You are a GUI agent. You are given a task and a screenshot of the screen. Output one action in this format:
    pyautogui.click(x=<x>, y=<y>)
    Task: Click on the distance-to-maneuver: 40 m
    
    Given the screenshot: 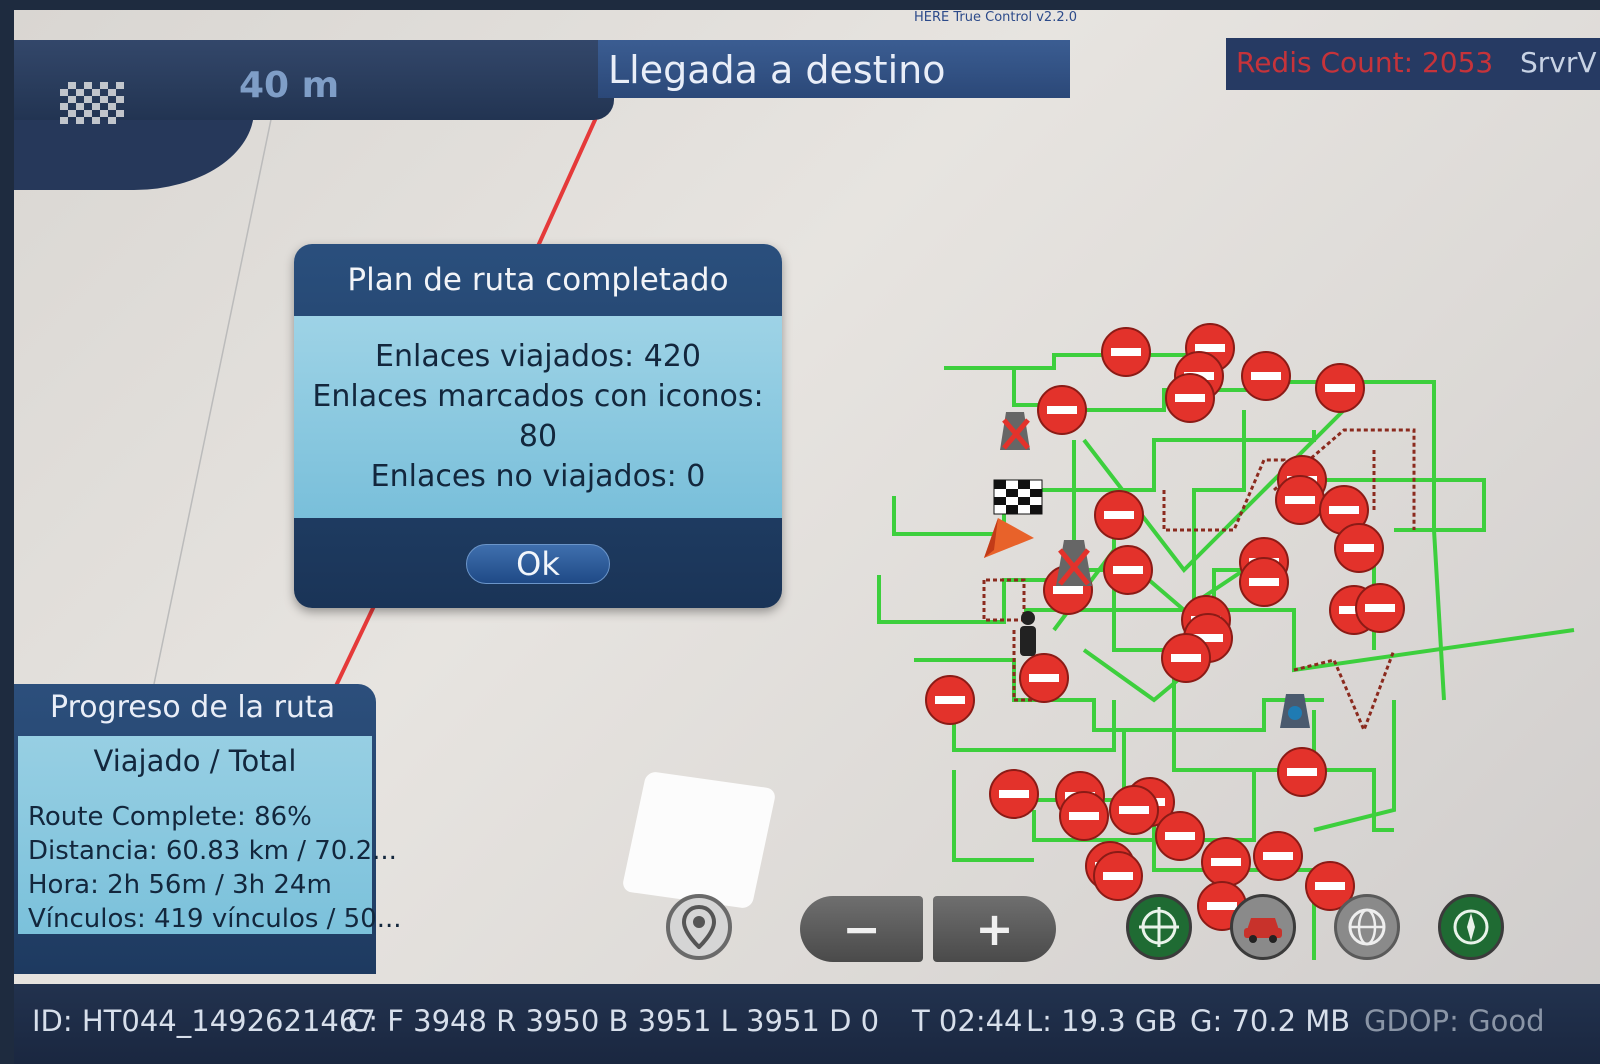 What is the action you would take?
    pyautogui.click(x=289, y=85)
    